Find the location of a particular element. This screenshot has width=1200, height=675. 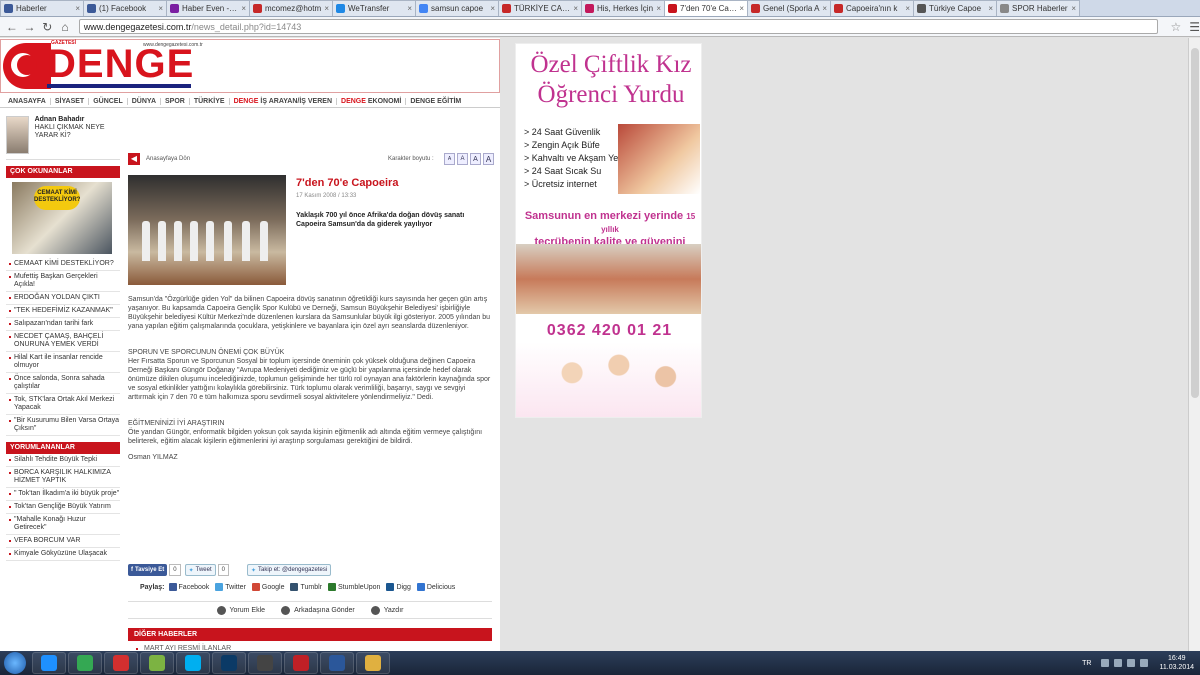

taskbar-internet-explorer is located at coordinates (49, 663).